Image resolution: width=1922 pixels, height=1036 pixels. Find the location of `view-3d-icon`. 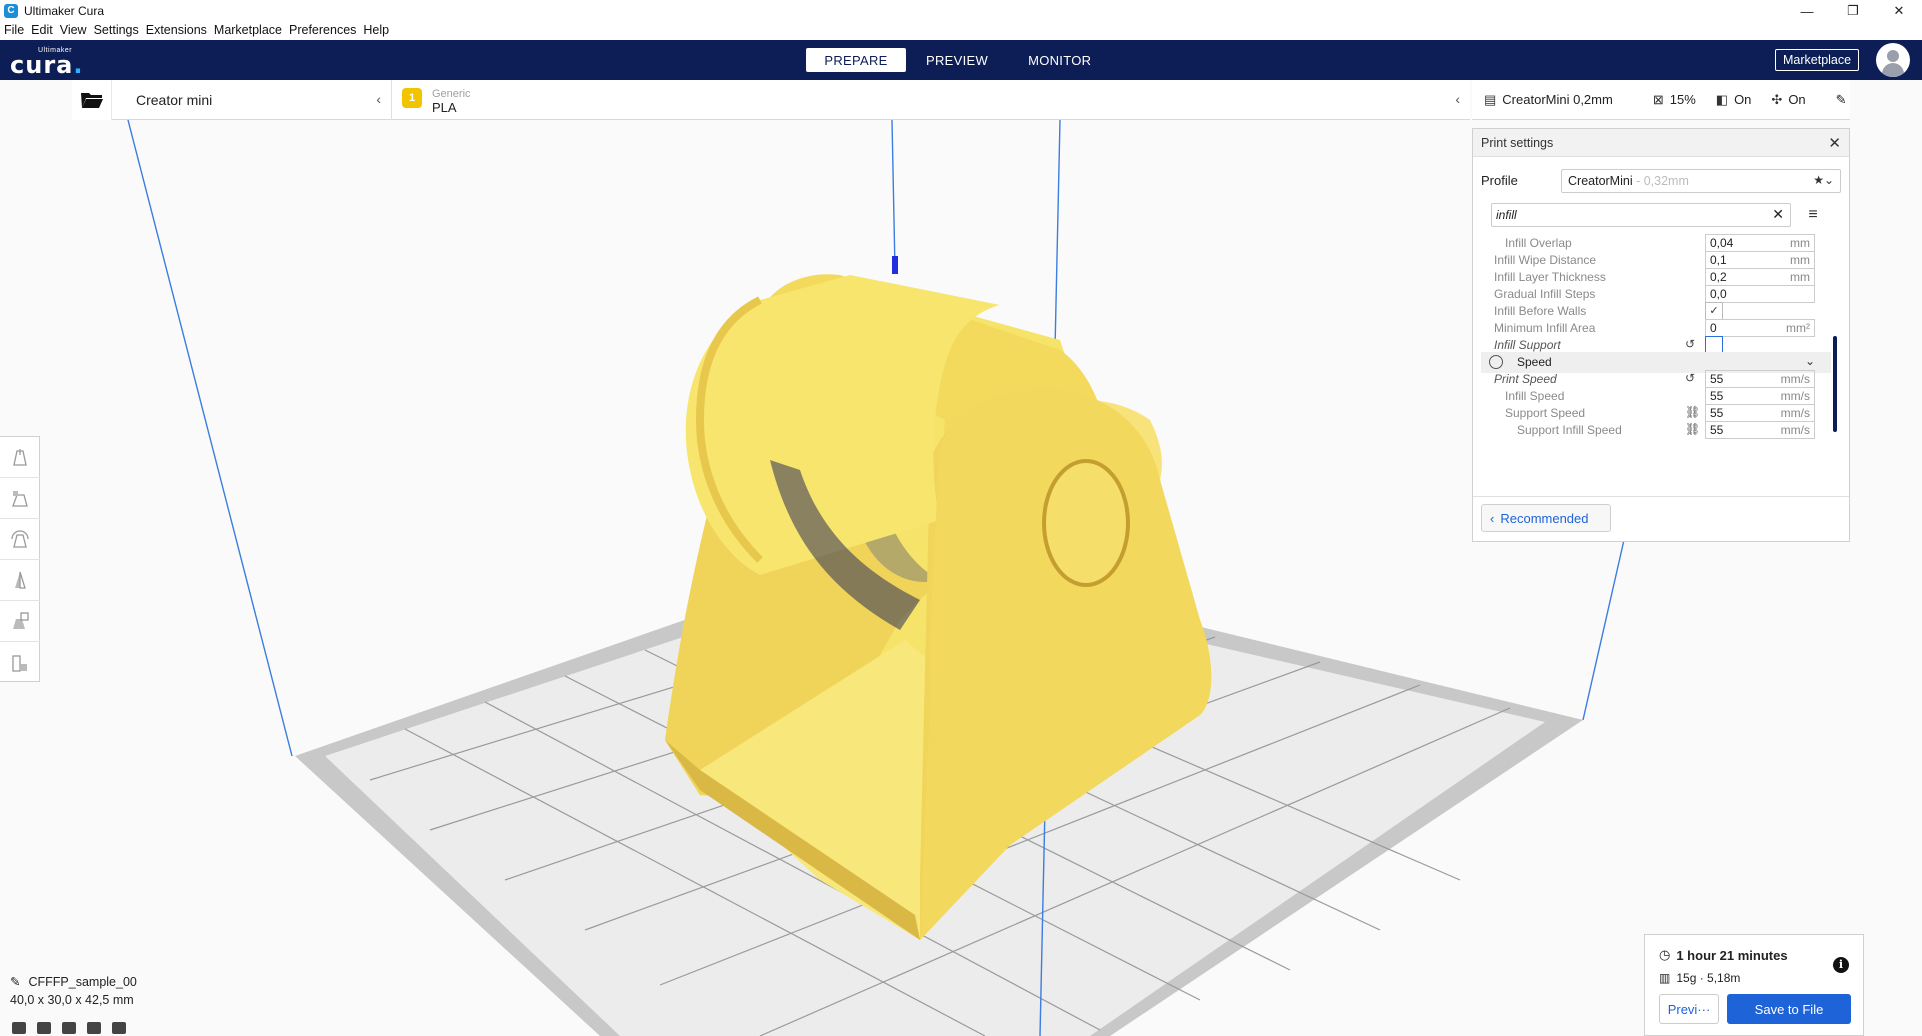

view-3d-icon is located at coordinates (19, 1028).